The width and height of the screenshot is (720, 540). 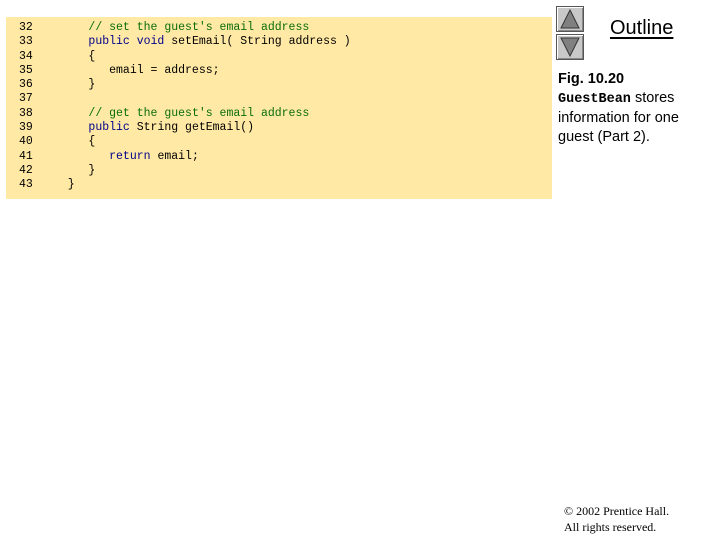 I want to click on triangle-up-icon, so click(x=570, y=19).